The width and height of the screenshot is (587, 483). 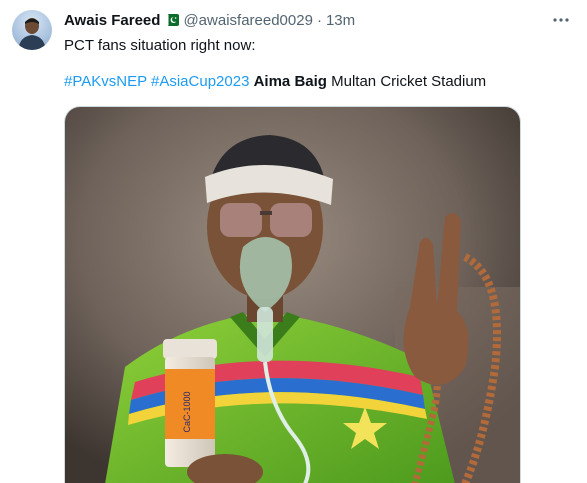 I want to click on author-handle: @awaisfareed0029, so click(x=247, y=20).